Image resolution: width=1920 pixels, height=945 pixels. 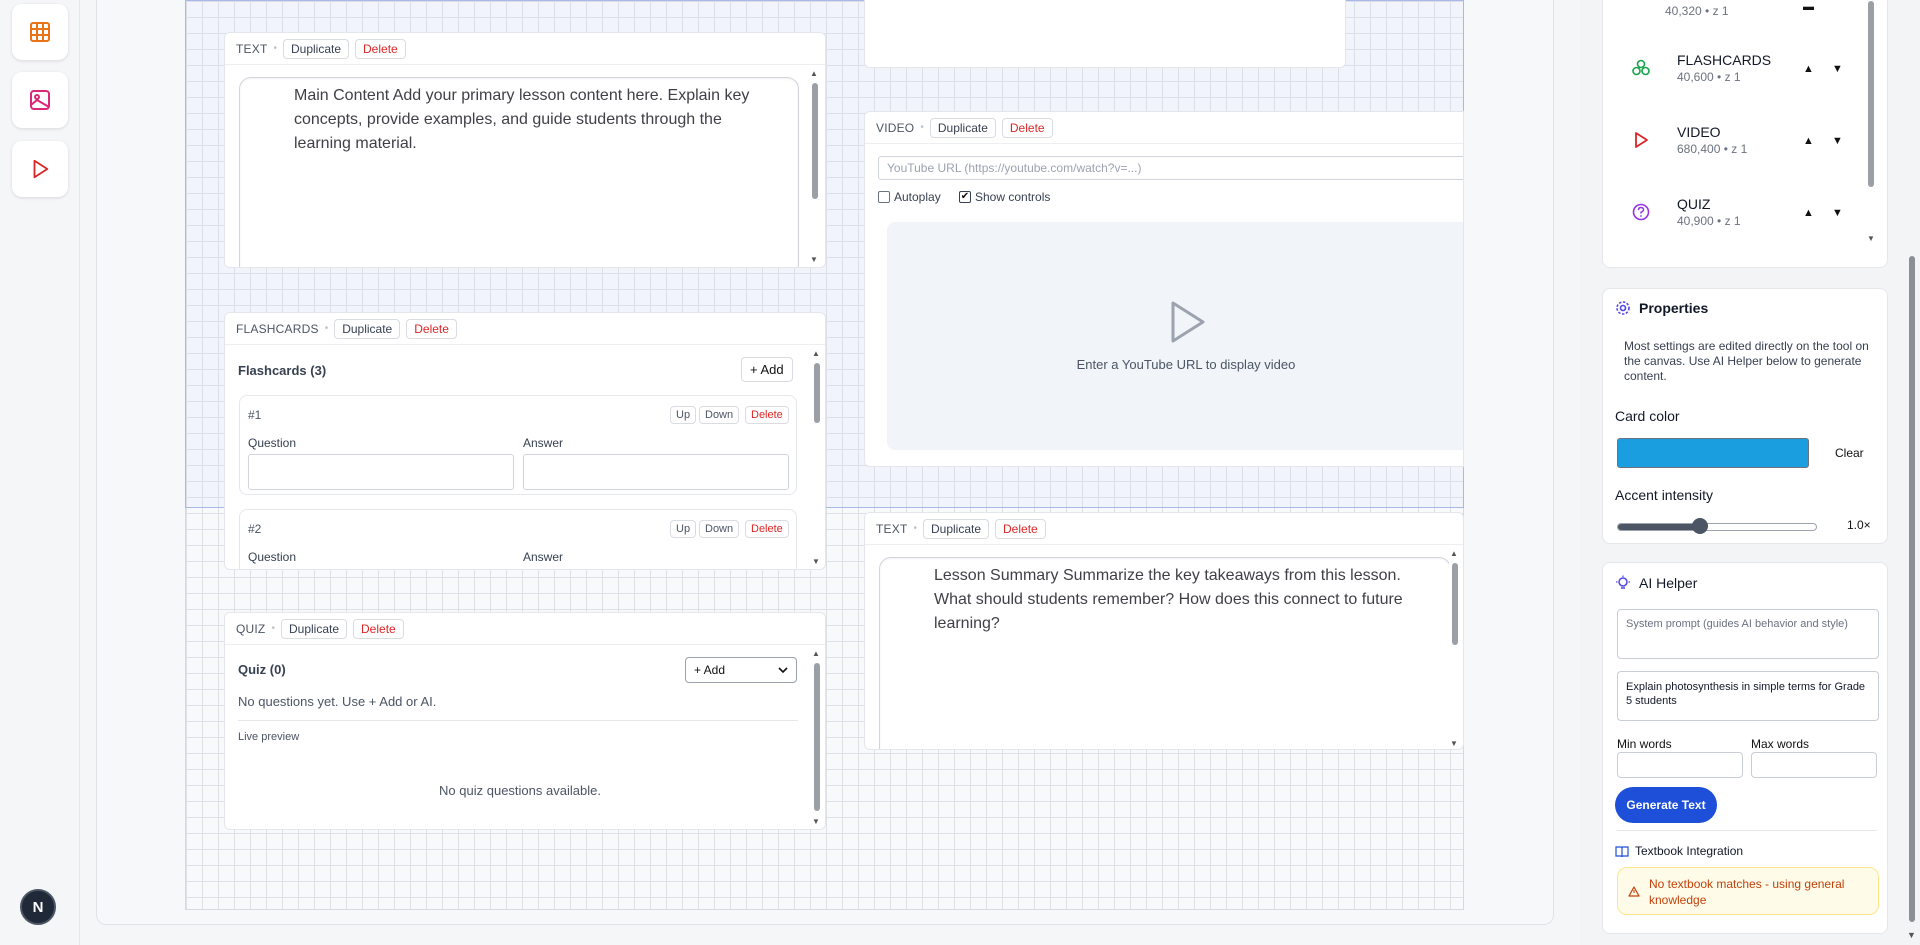 What do you see at coordinates (1680, 765) in the screenshot?
I see `min-words-input` at bounding box center [1680, 765].